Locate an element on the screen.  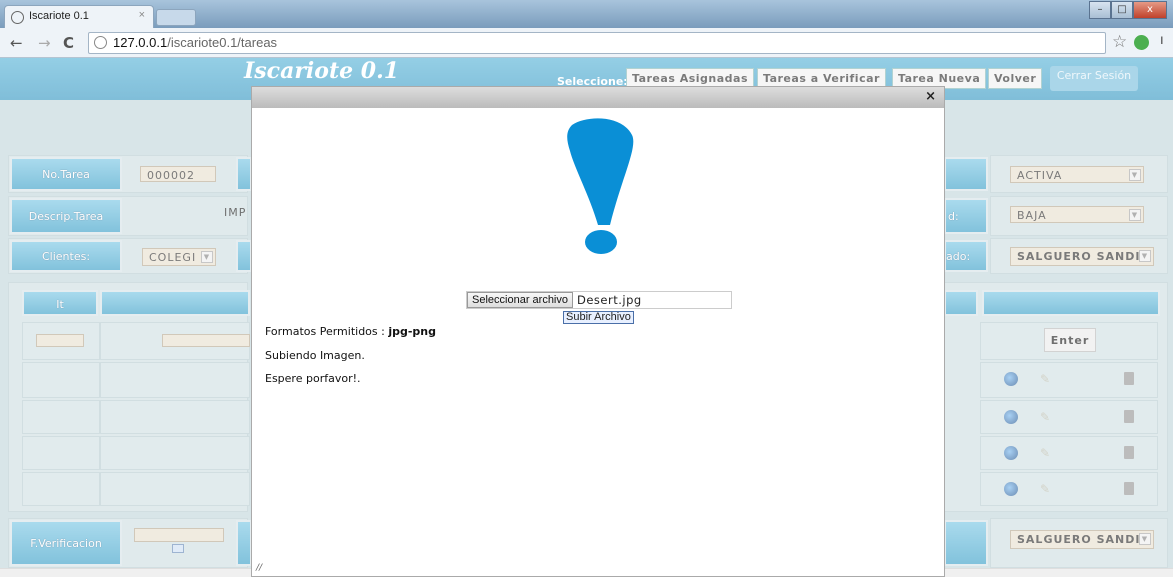
page-icon is located at coordinates (100, 42).